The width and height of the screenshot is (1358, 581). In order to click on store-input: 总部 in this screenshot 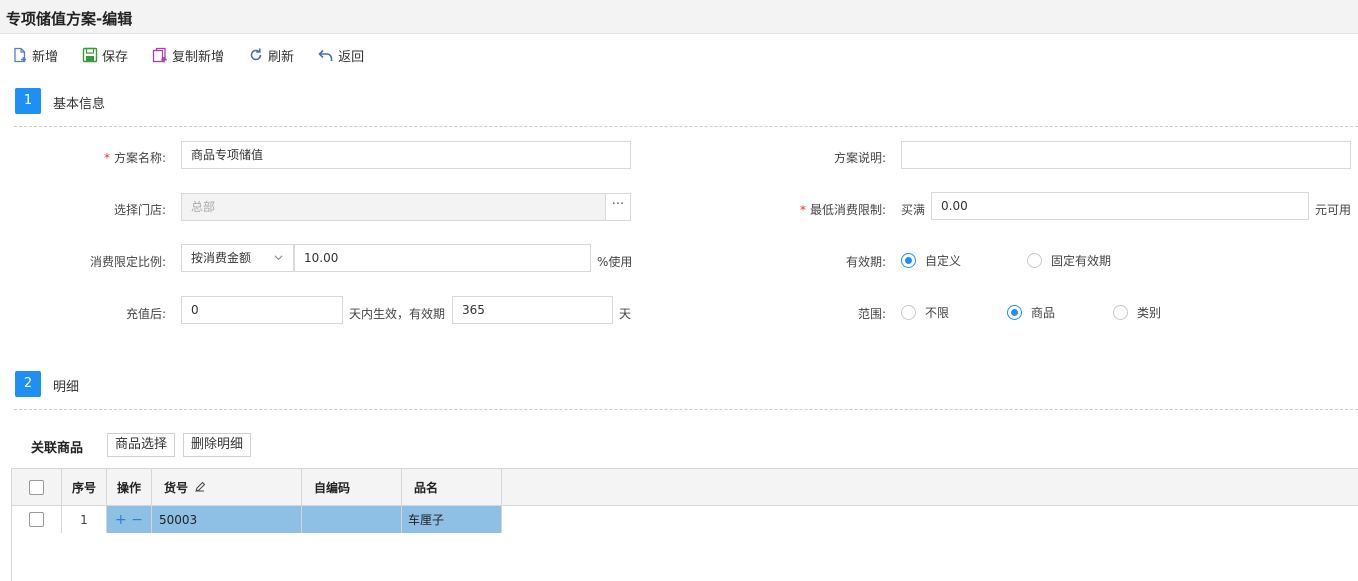, I will do `click(393, 207)`.